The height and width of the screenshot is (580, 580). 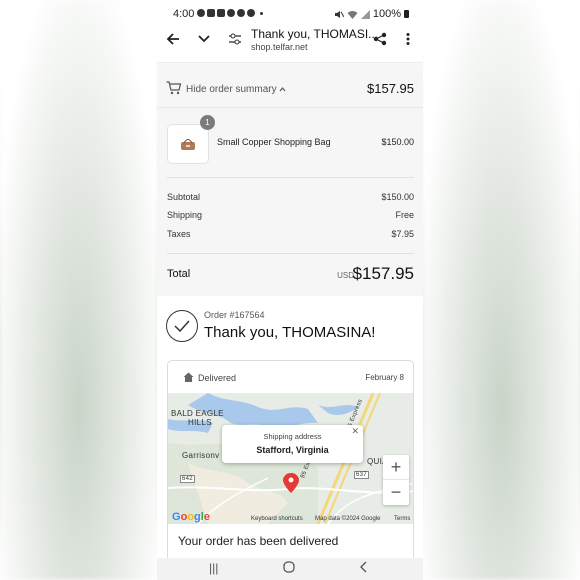 I want to click on map-label: BALD EAGLE, so click(x=197, y=413).